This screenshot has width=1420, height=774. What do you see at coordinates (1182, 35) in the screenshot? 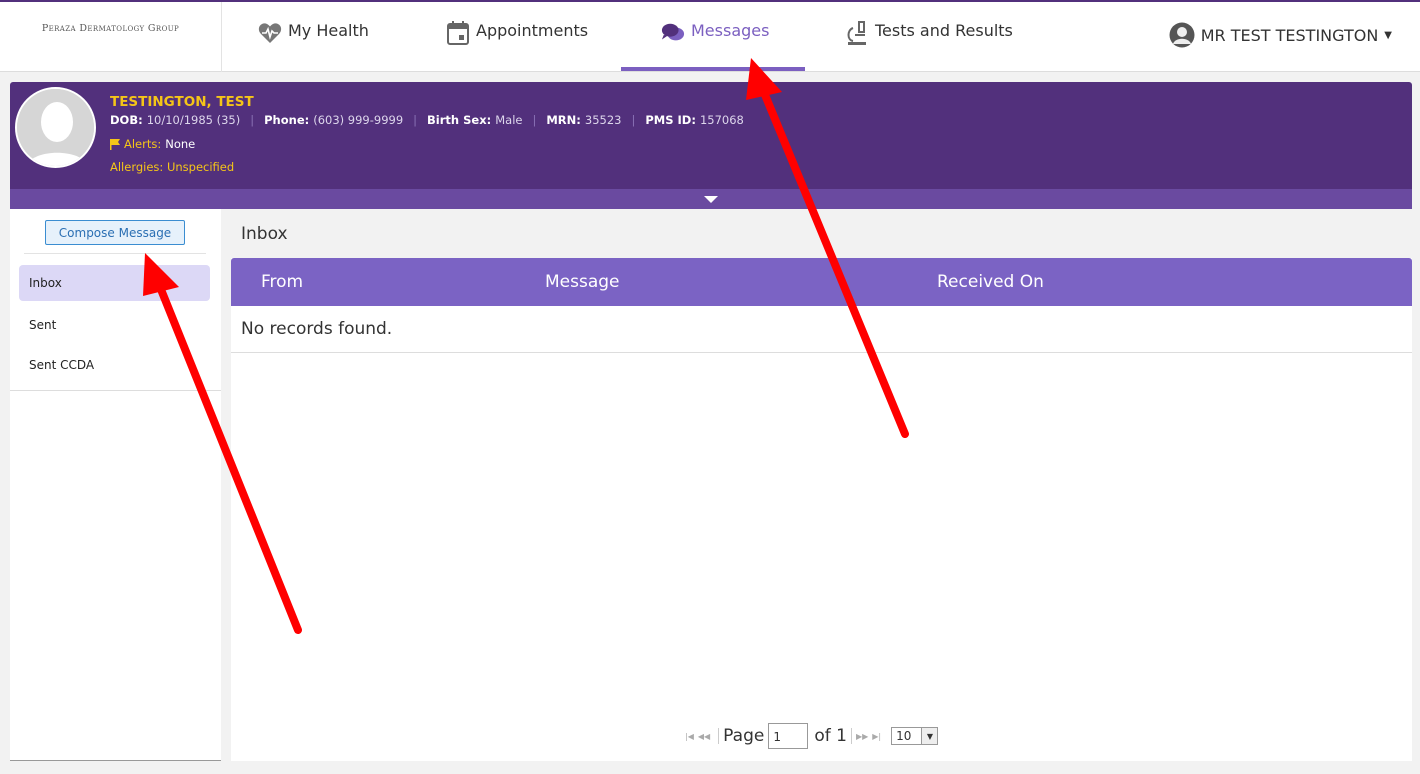
I see `user-avatar-icon` at bounding box center [1182, 35].